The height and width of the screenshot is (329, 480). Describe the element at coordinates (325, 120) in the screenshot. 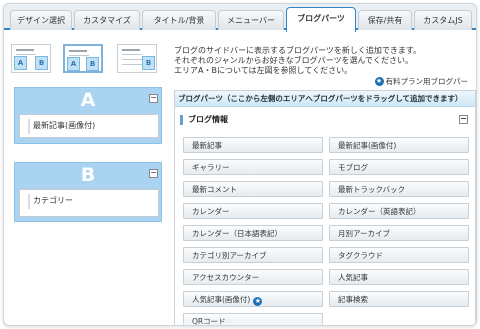

I see `section-header: ブログ情報 −` at that location.